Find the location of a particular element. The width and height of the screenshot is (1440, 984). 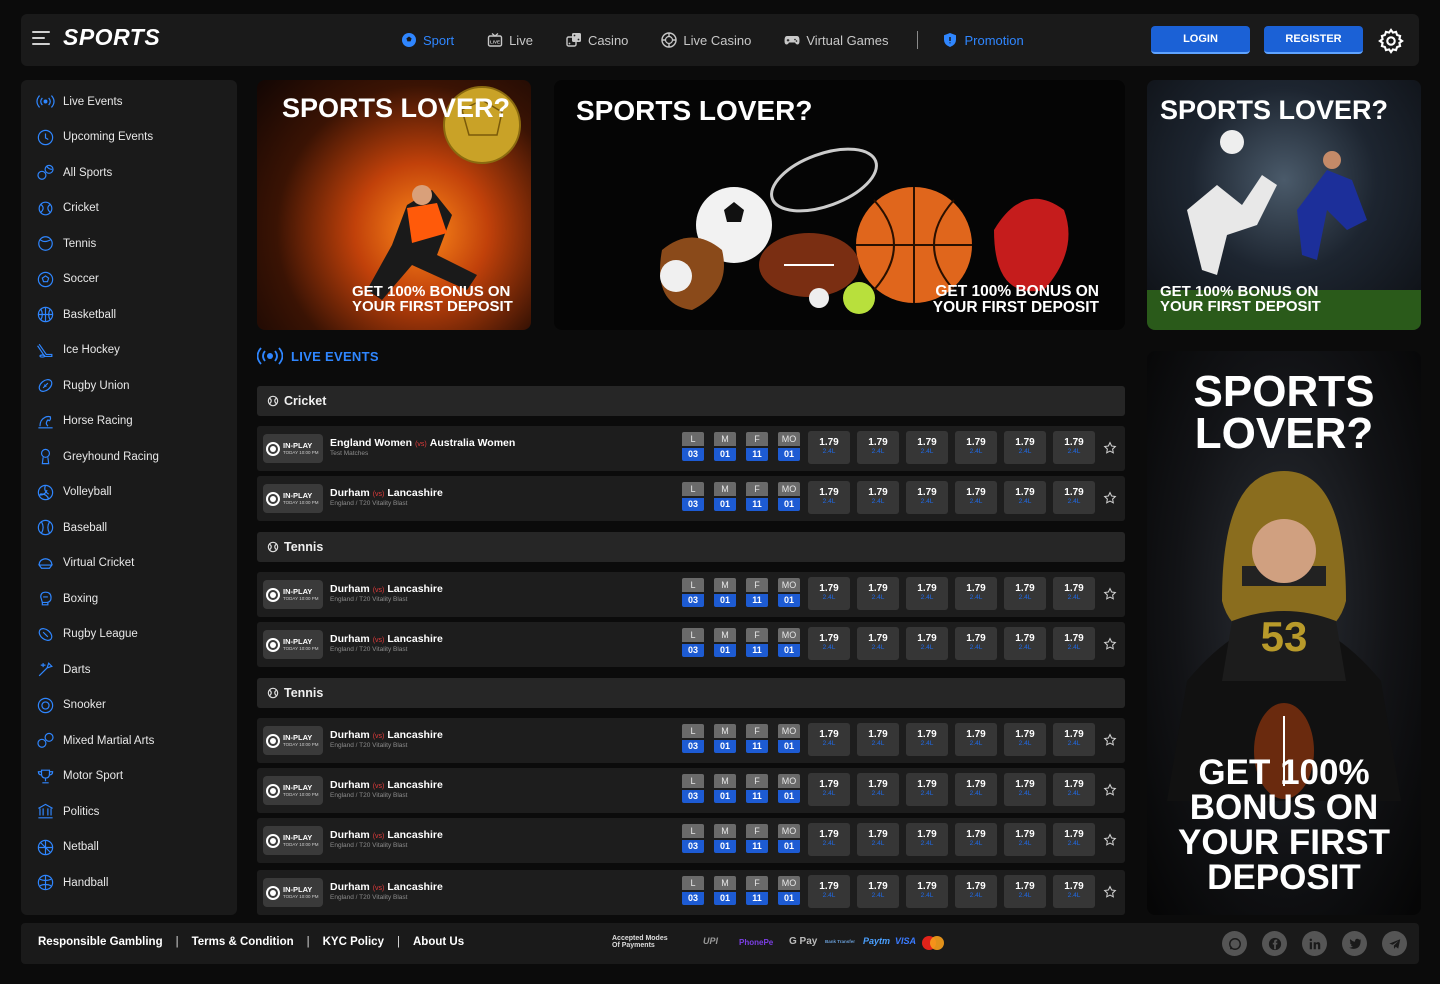

sidebar-item-tennis: Tennis is located at coordinates (129, 244).